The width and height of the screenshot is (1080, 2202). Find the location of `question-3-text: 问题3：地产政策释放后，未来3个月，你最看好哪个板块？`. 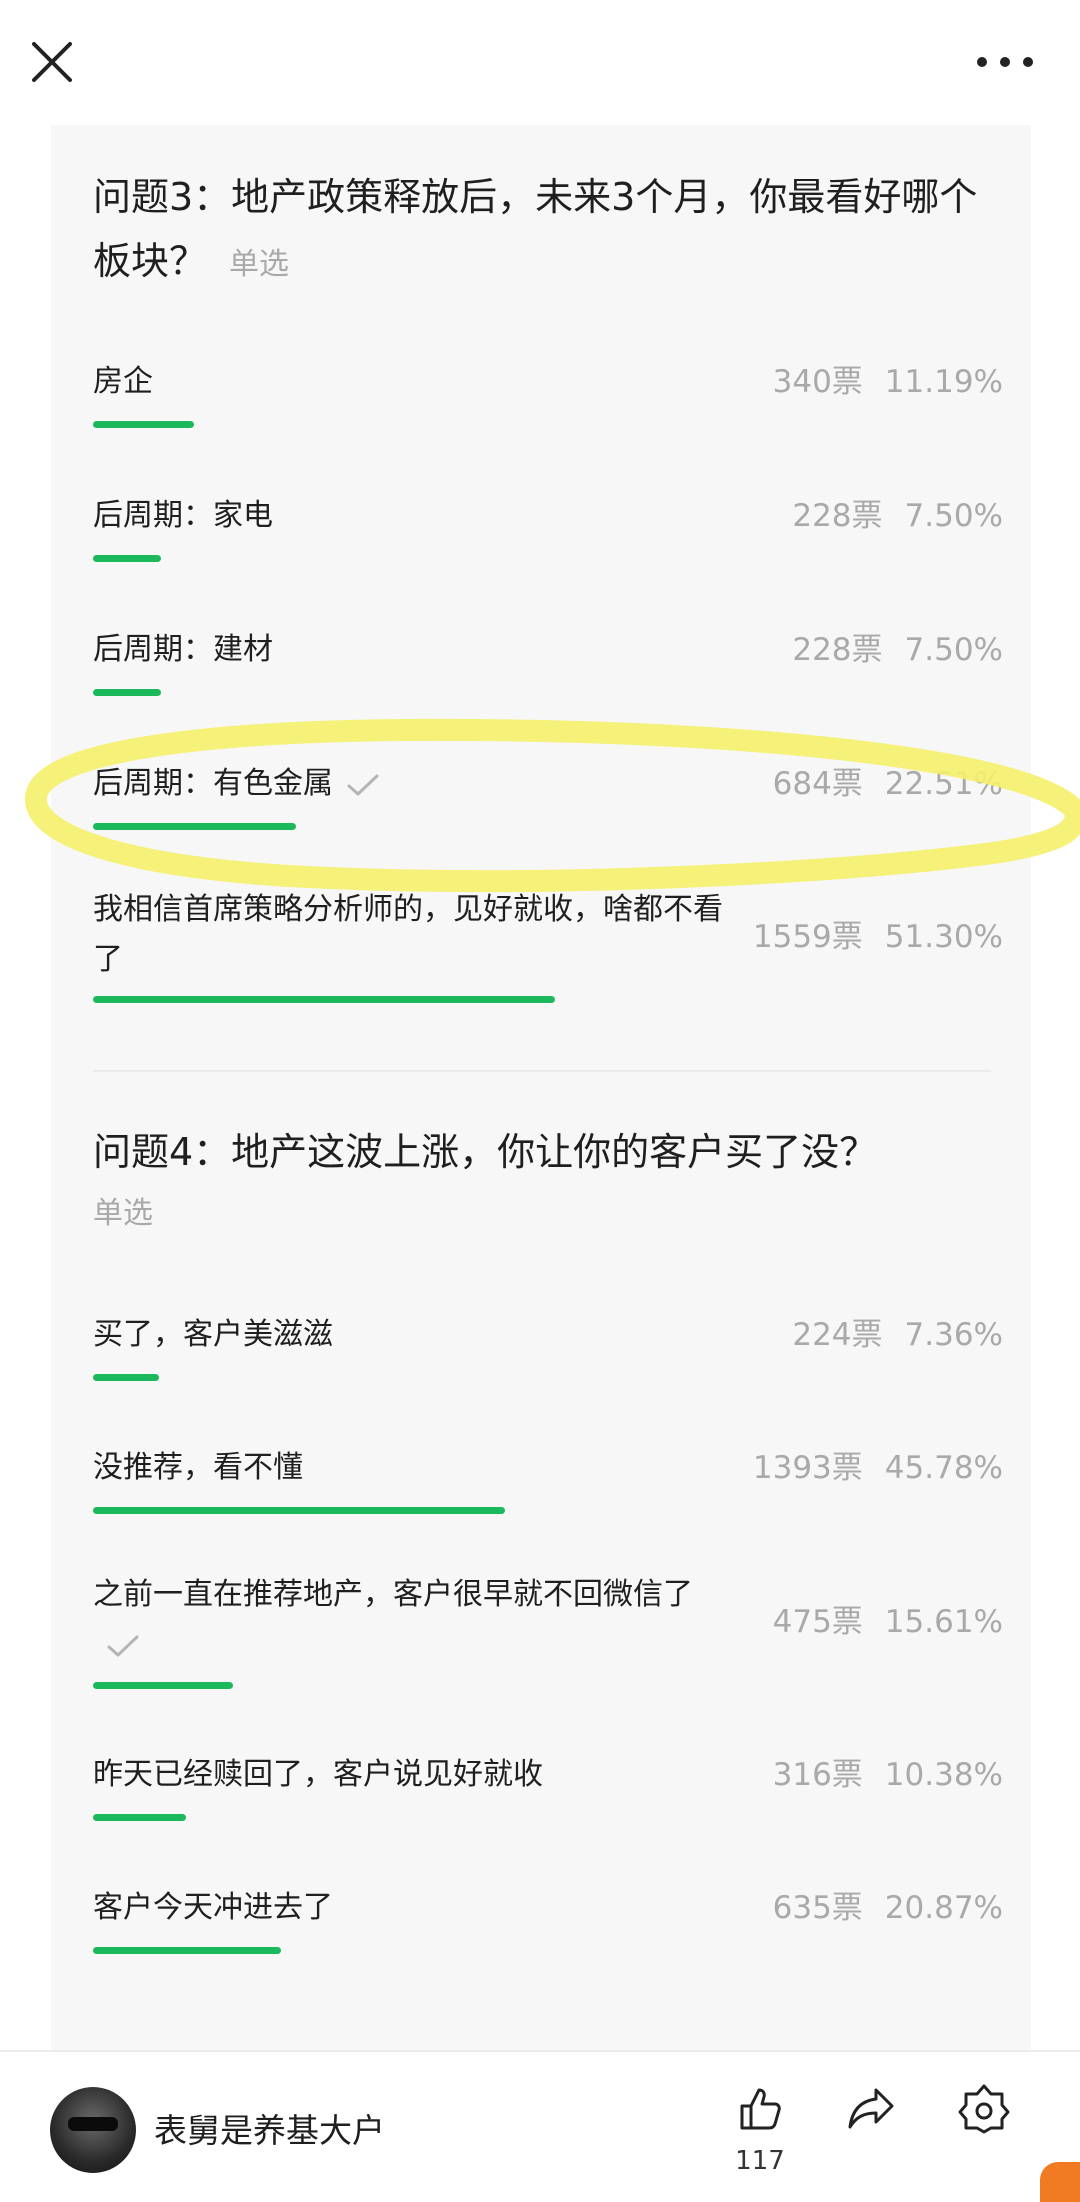

question-3-text: 问题3：地产政策释放后，未来3个月，你最看好哪个板块？ is located at coordinates (535, 229).